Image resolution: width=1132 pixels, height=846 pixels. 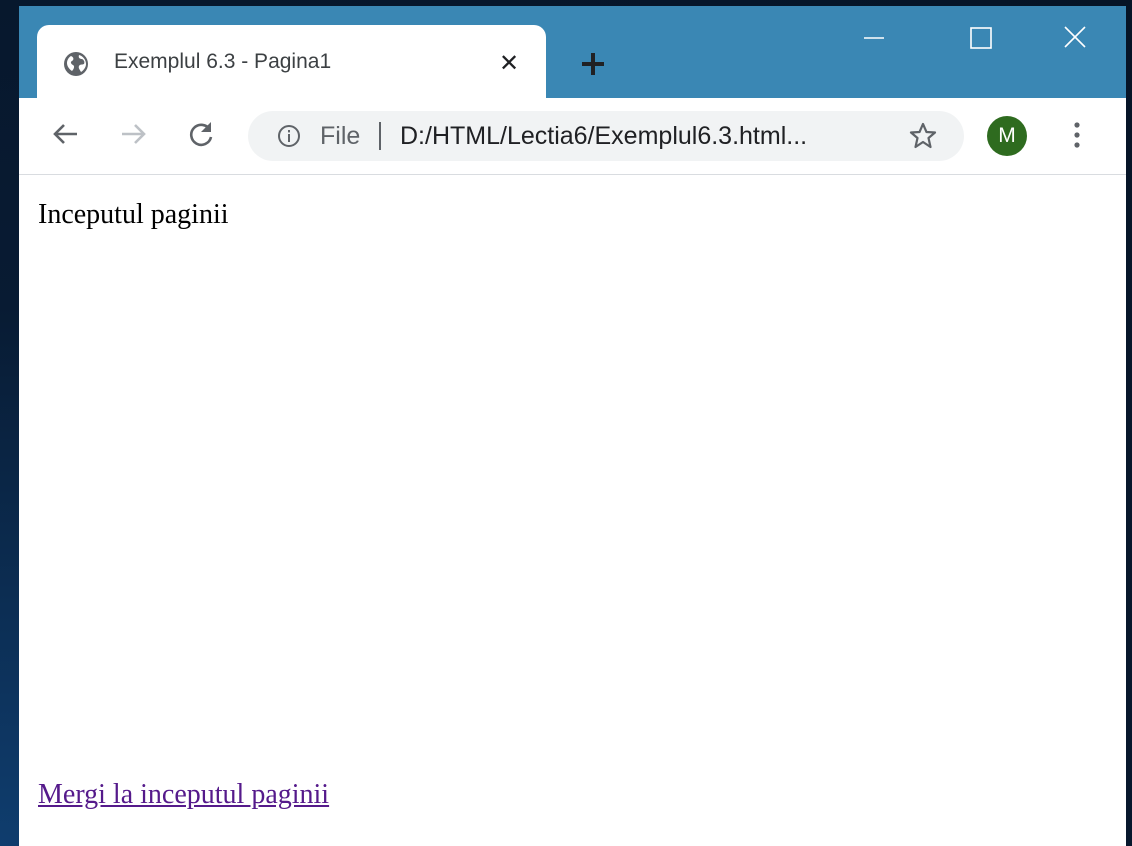 I want to click on forward-arrow-icon, so click(x=133, y=134).